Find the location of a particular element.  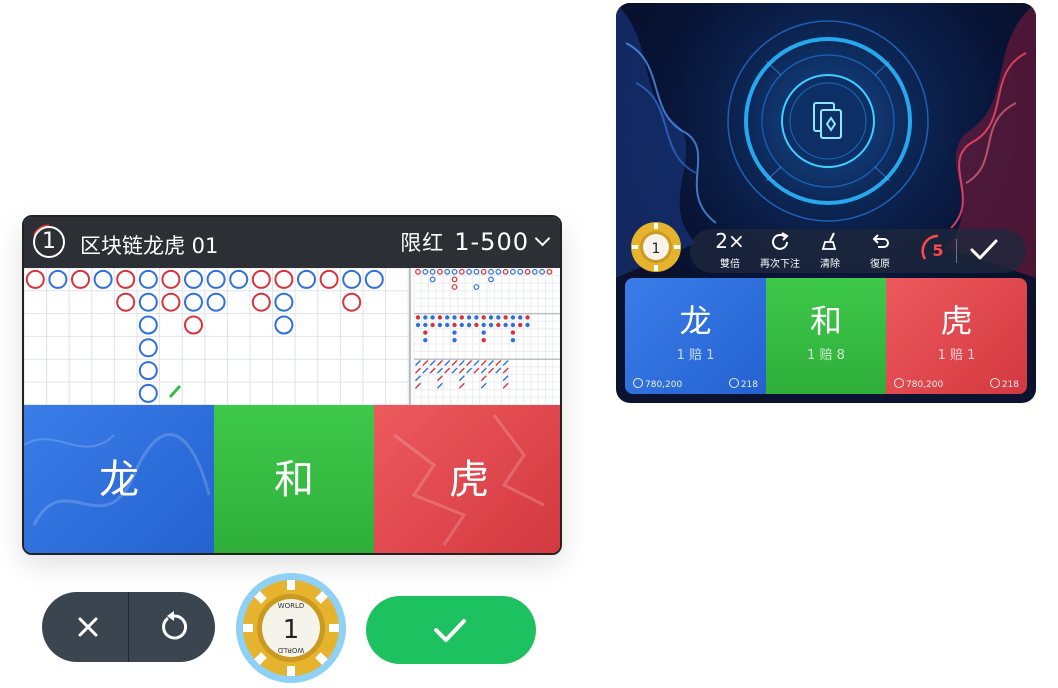

clear-label: 清除 is located at coordinates (830, 264).